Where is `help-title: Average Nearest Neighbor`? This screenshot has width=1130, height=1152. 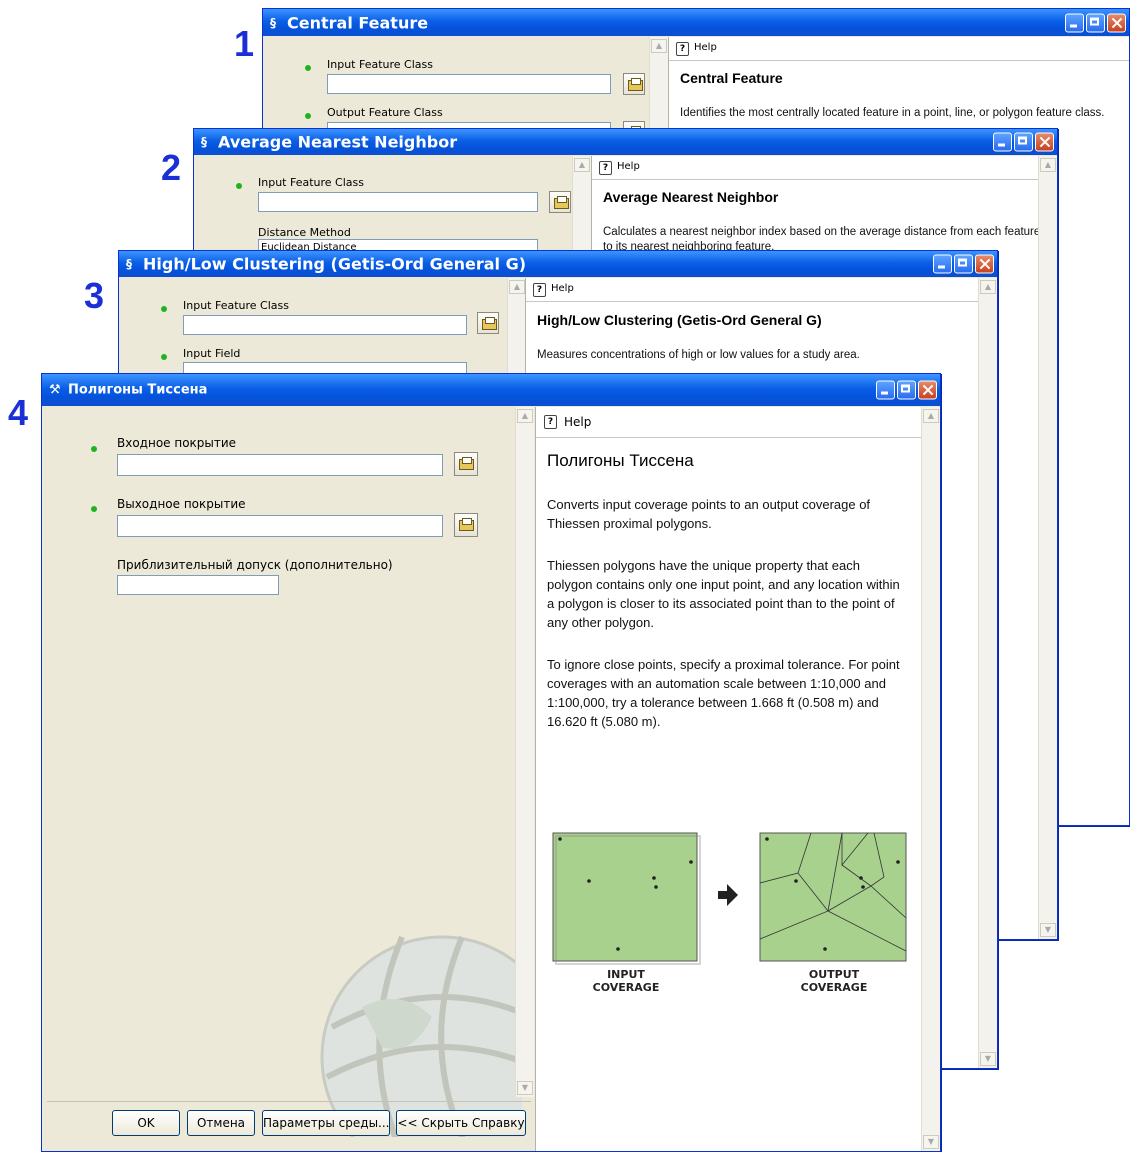 help-title: Average Nearest Neighbor is located at coordinates (691, 197).